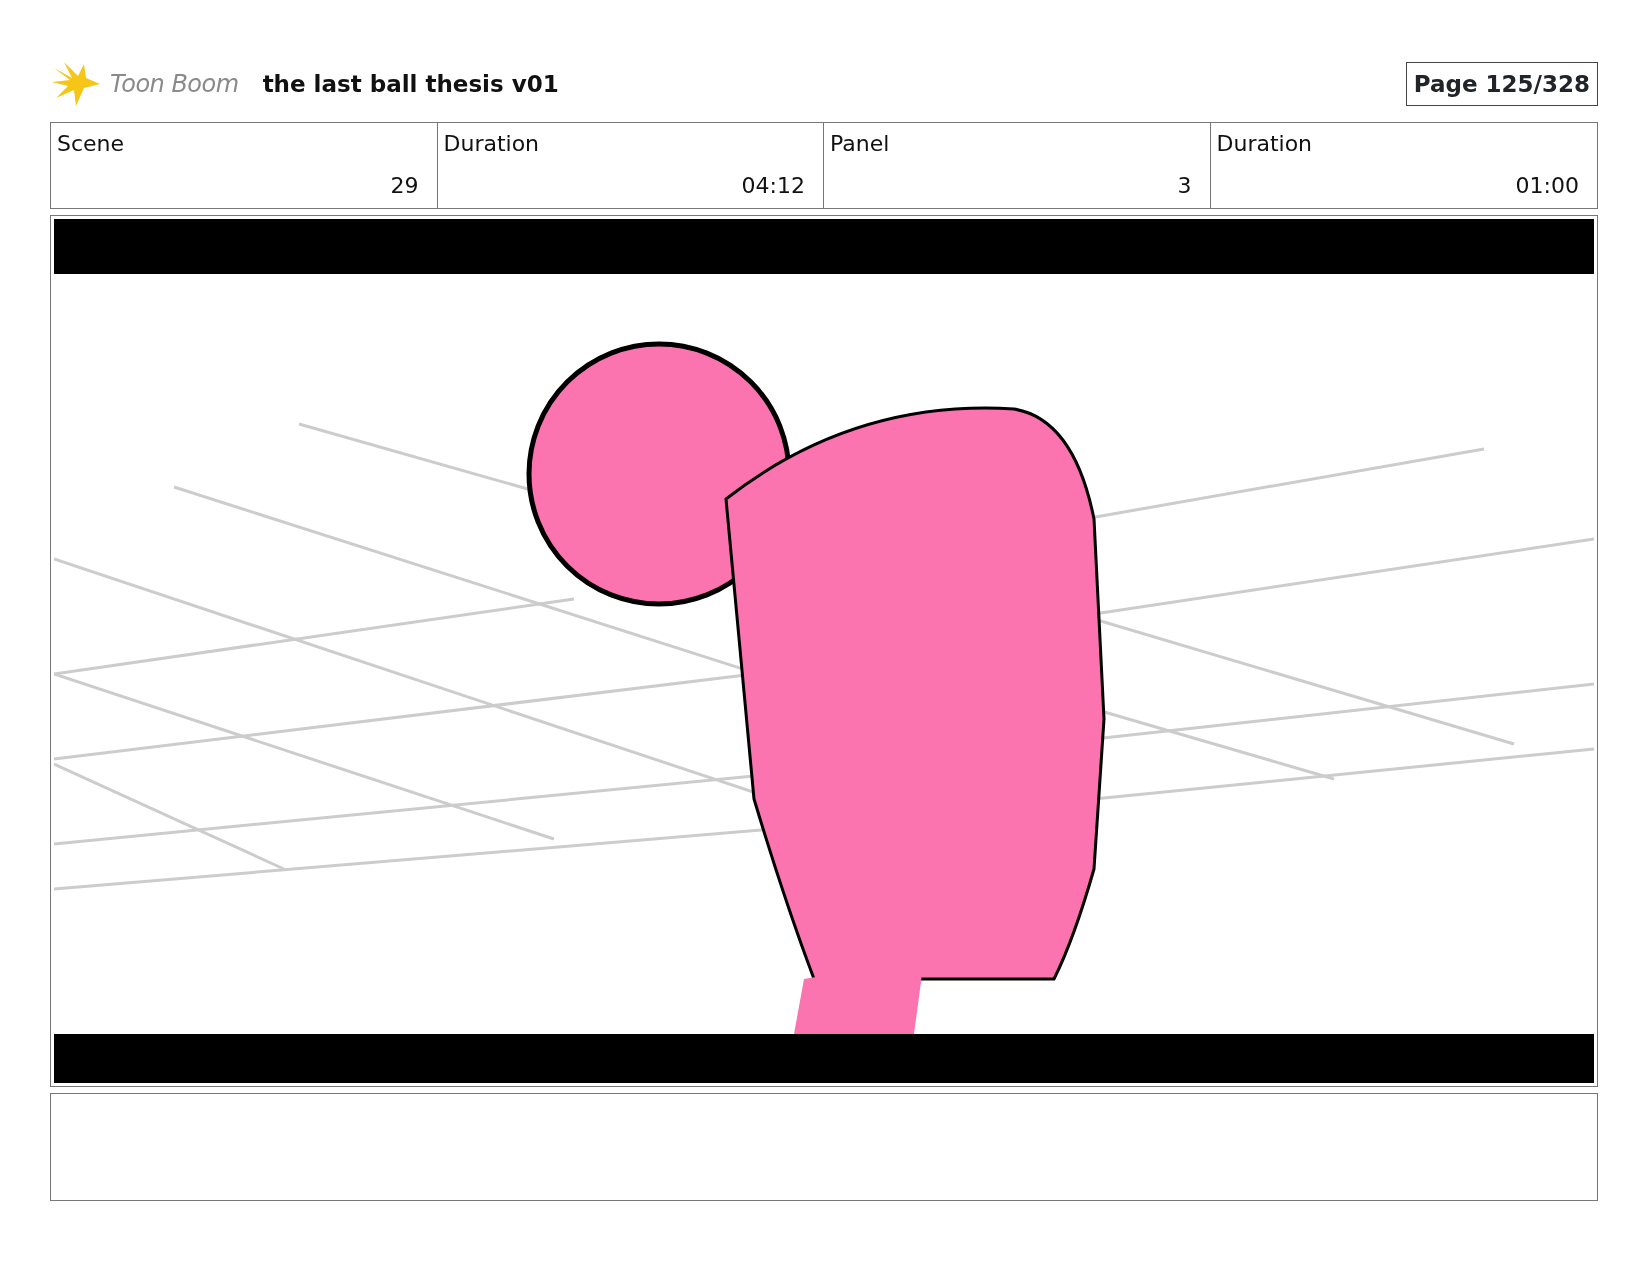 This screenshot has width=1650, height=1275. I want to click on field-label: Panel, so click(860, 144).